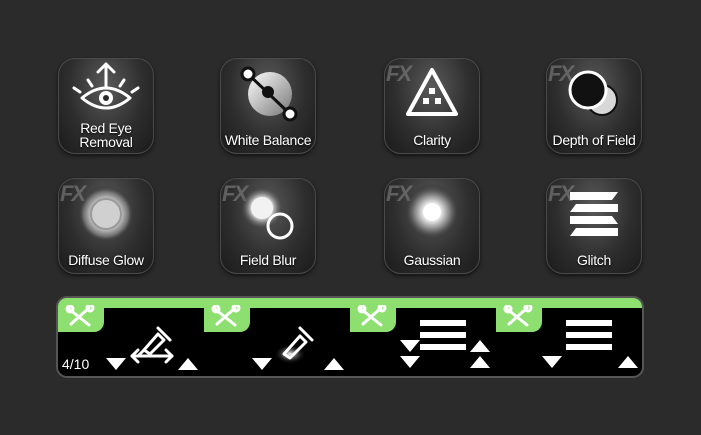 The width and height of the screenshot is (701, 435). Describe the element at coordinates (106, 214) in the screenshot. I see `diffuse-glow-icon` at that location.